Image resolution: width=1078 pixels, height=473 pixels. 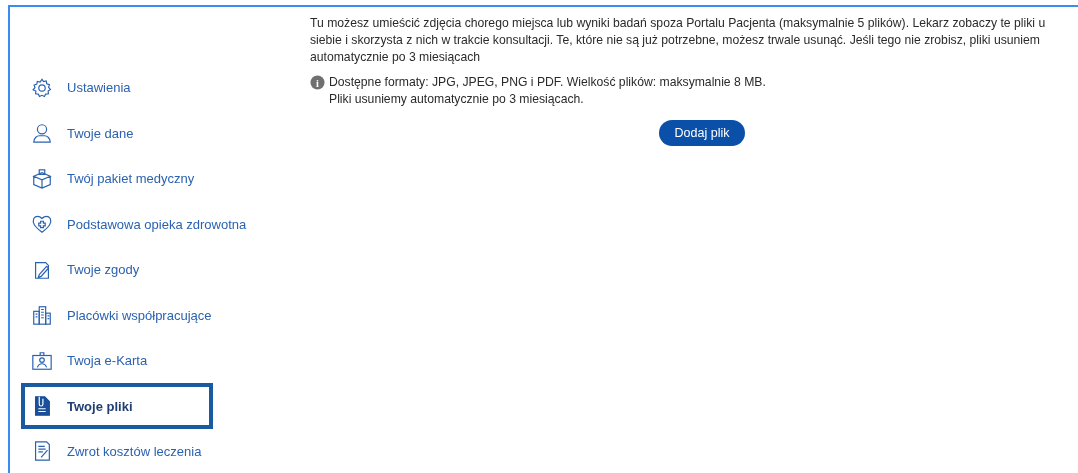 What do you see at coordinates (678, 40) in the screenshot?
I see `description-text: Tu możesz umieścić zdjęcia chorego miejsca lub wyniki badań spoza Portalu Pacjenta (maksymalnie 5 plików). Lekarz zobaczy te pliki u siebie i skorzysta z nich w trakcie konsultacji. Te, które nie są już potrzebne, możesz trwale usunąć. Jeśli tego nie zrobisz, pliki usuniem automatycznie po 3 miesiącach` at bounding box center [678, 40].